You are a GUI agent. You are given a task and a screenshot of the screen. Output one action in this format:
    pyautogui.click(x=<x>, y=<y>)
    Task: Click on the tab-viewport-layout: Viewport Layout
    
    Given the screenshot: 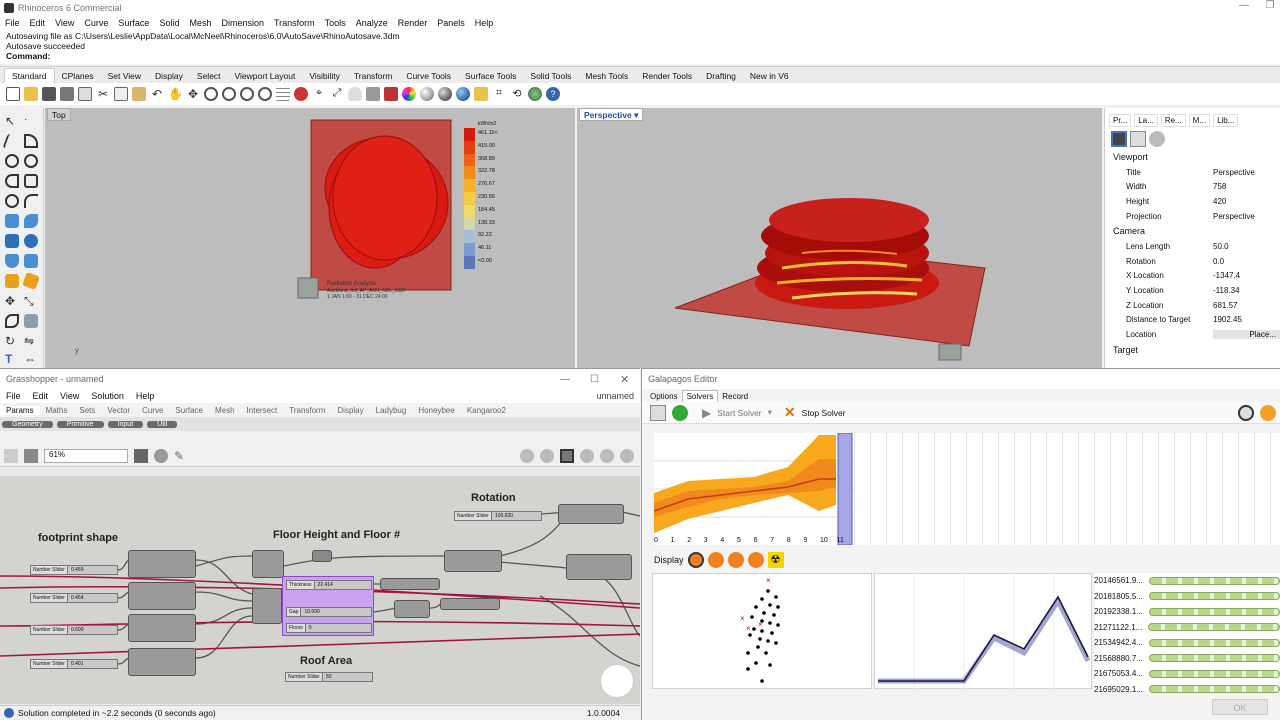 What is the action you would take?
    pyautogui.click(x=265, y=76)
    